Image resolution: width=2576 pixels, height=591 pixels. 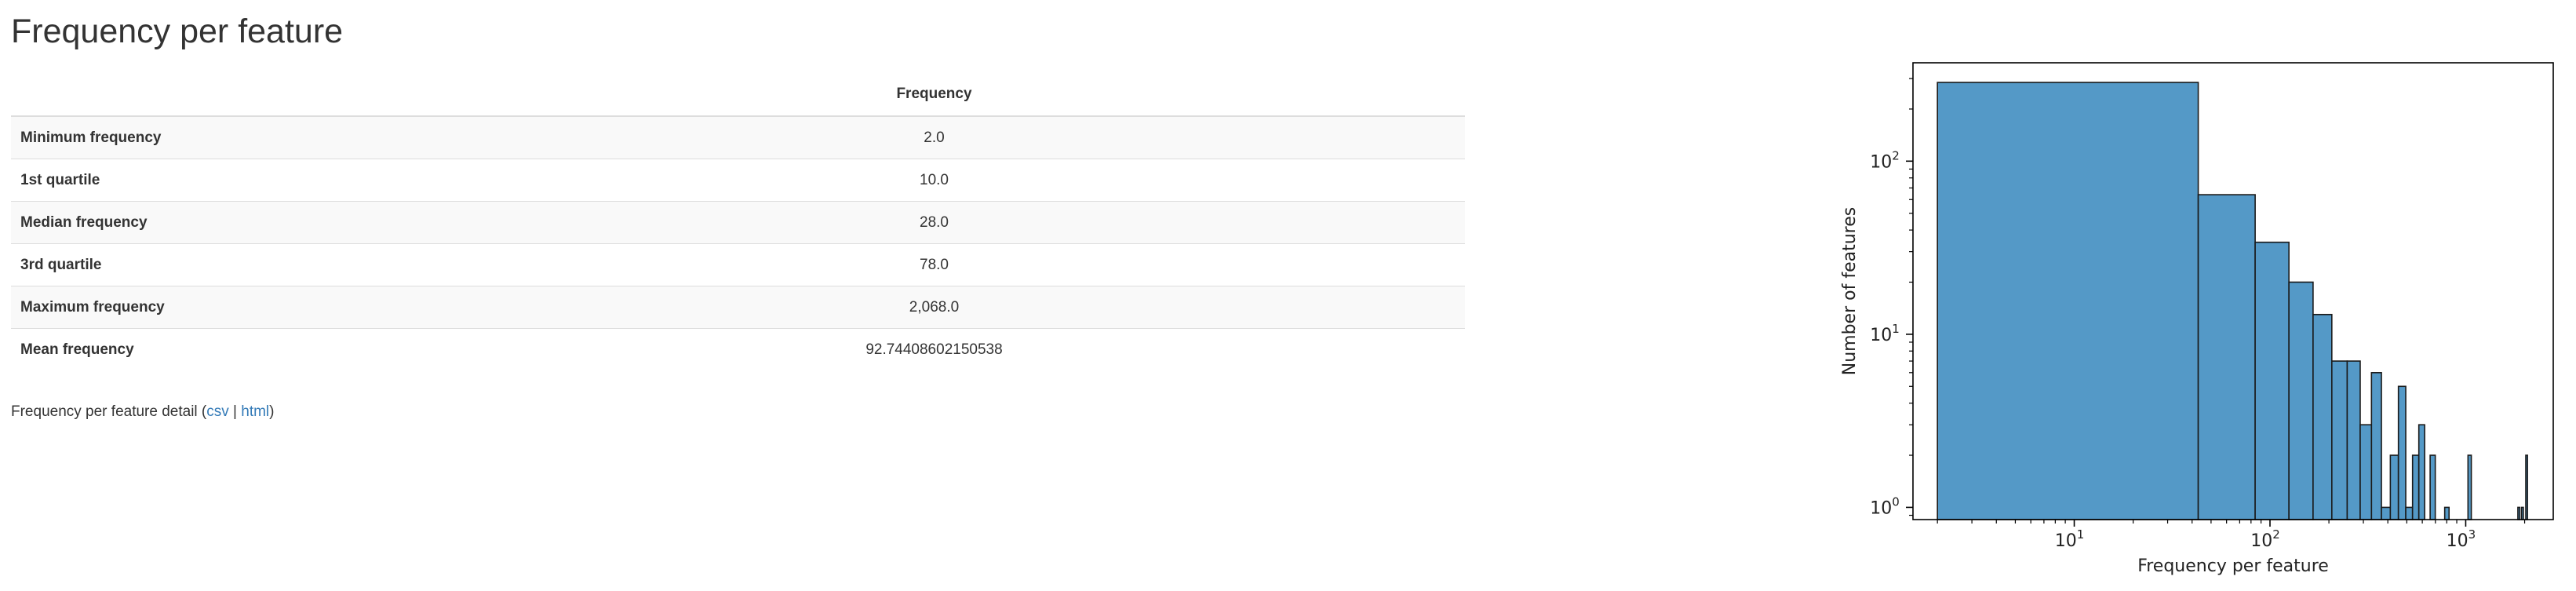 I want to click on row-label: Minimum frequency, so click(x=207, y=137).